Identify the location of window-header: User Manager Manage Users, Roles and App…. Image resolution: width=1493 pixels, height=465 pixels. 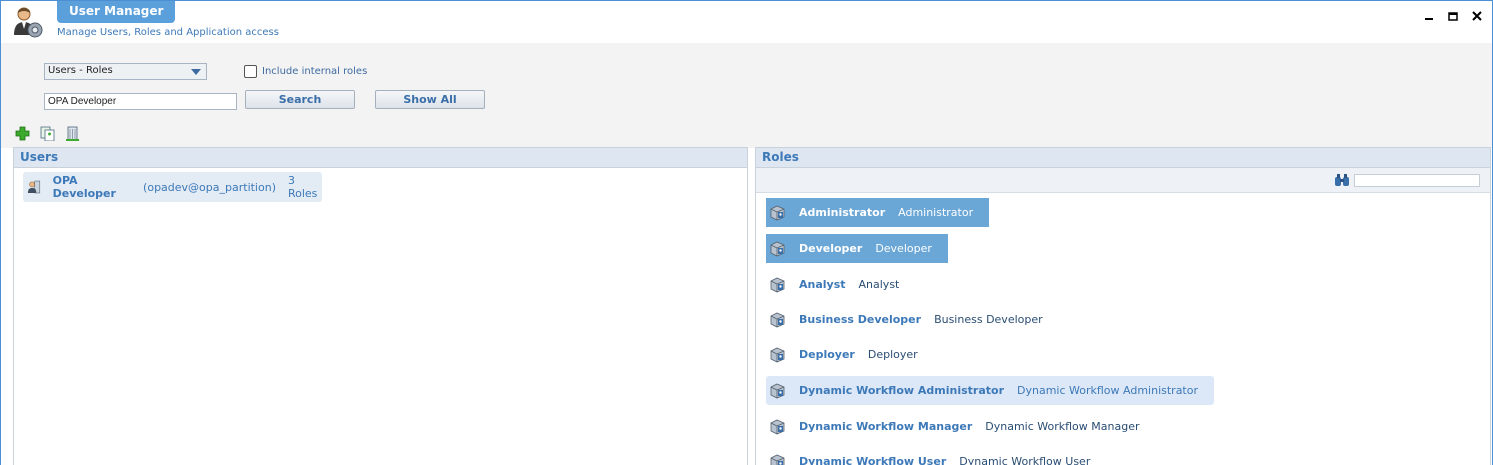
(746, 22).